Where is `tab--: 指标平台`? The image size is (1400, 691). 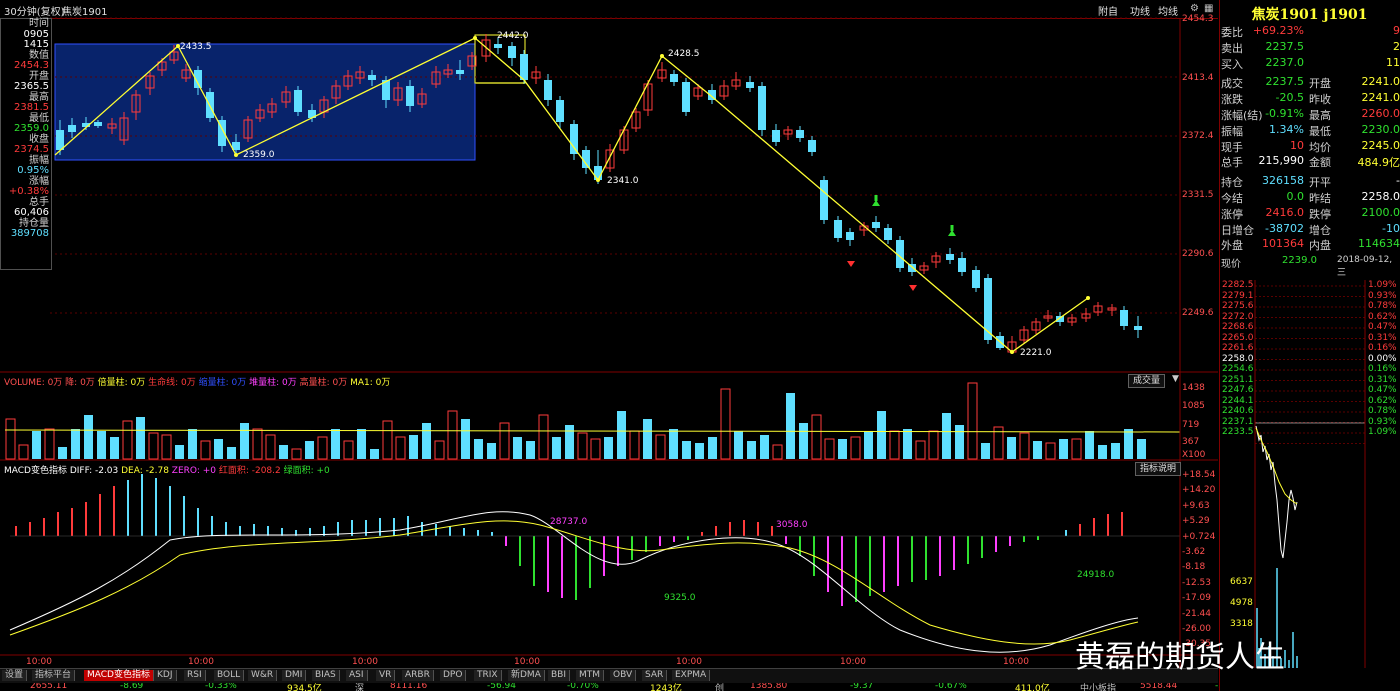 tab--: 指标平台 is located at coordinates (54, 675).